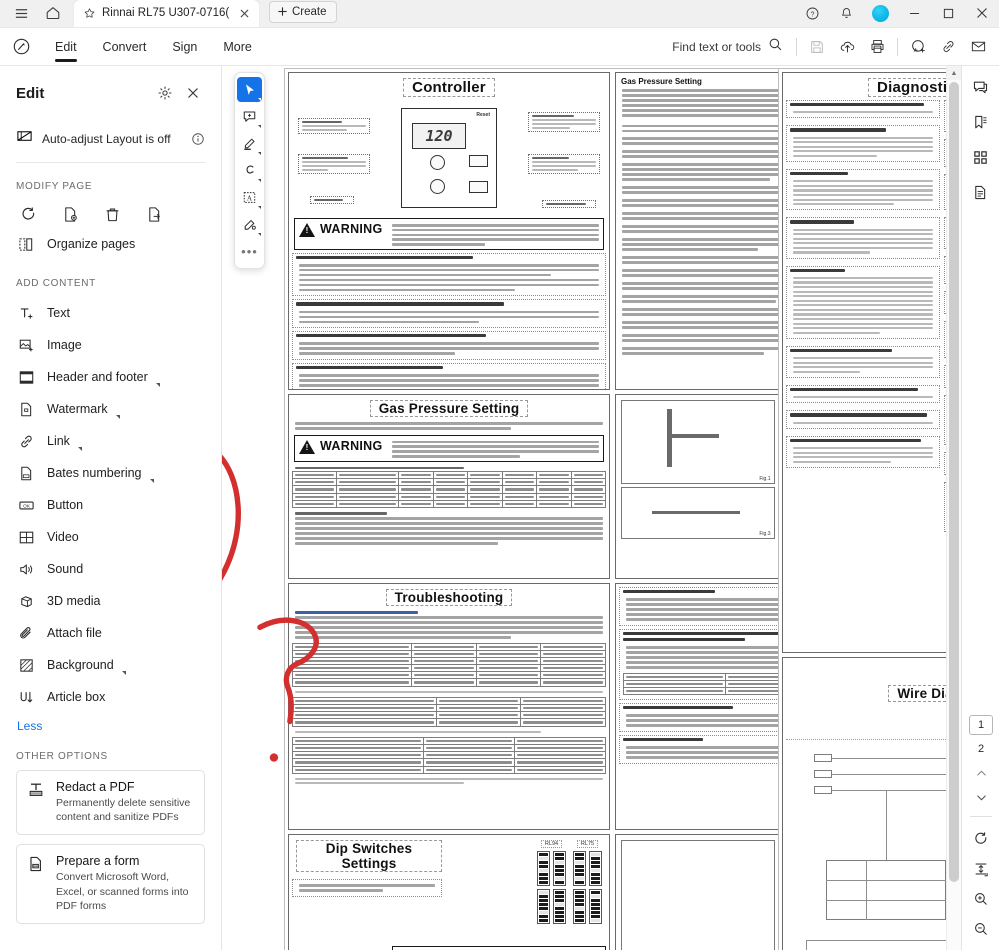  Describe the element at coordinates (21, 13) in the screenshot. I see `hamburger-icon` at that location.